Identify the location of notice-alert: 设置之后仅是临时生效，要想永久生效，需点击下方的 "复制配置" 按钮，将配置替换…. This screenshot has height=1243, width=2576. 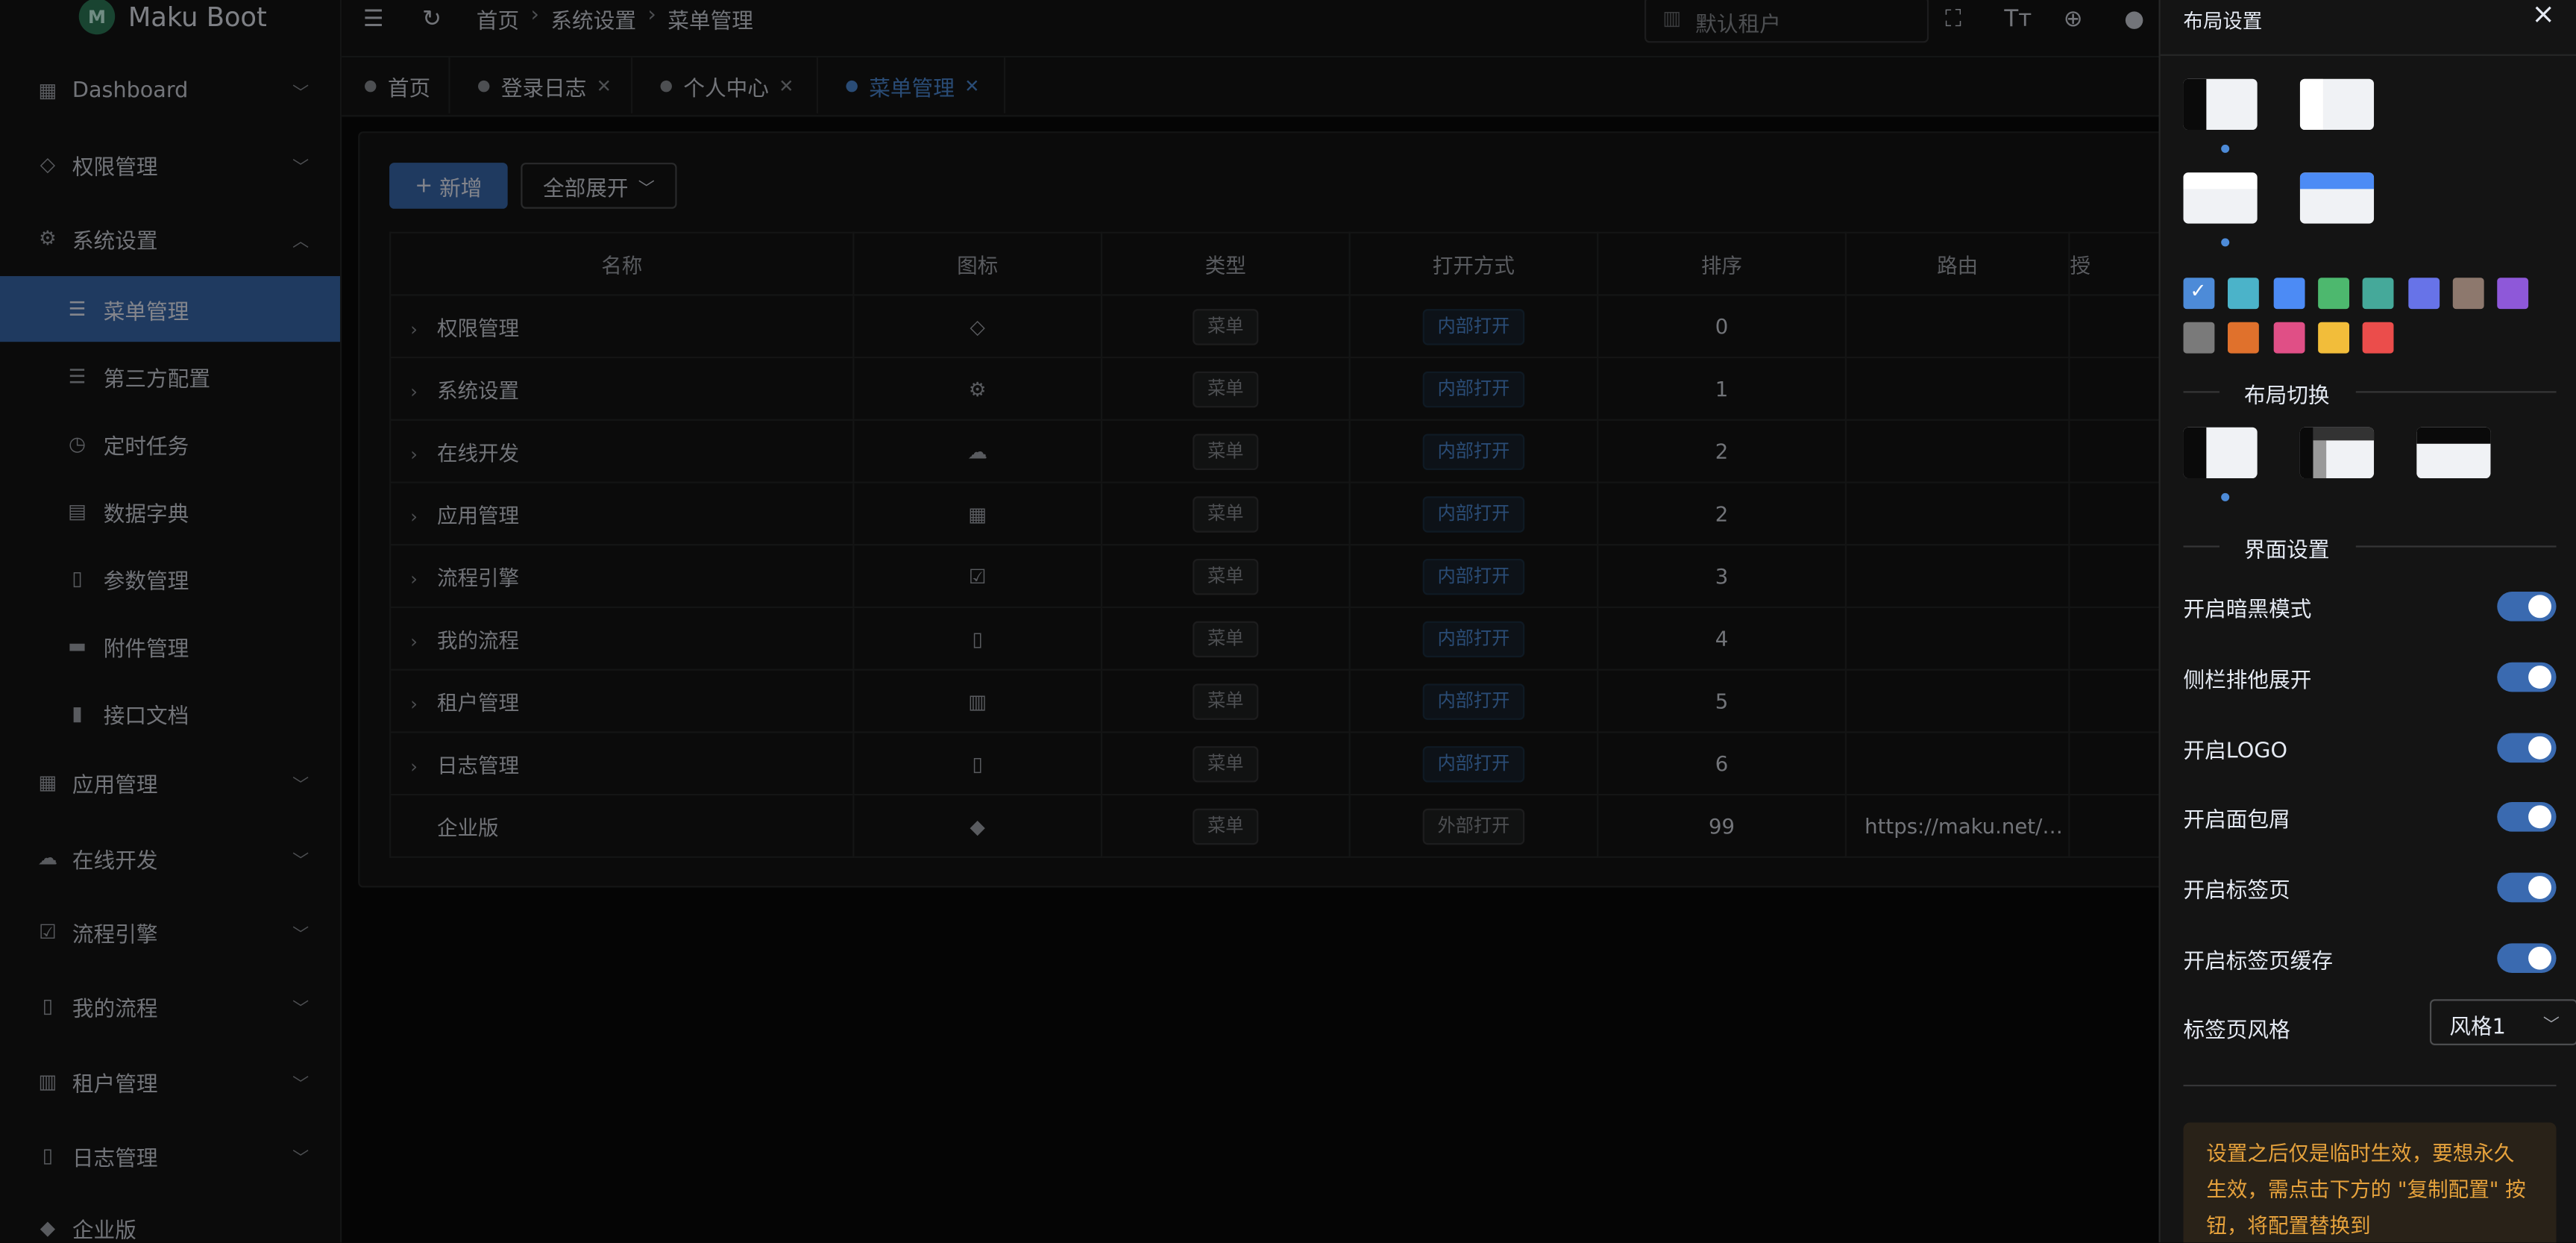
(2370, 1182).